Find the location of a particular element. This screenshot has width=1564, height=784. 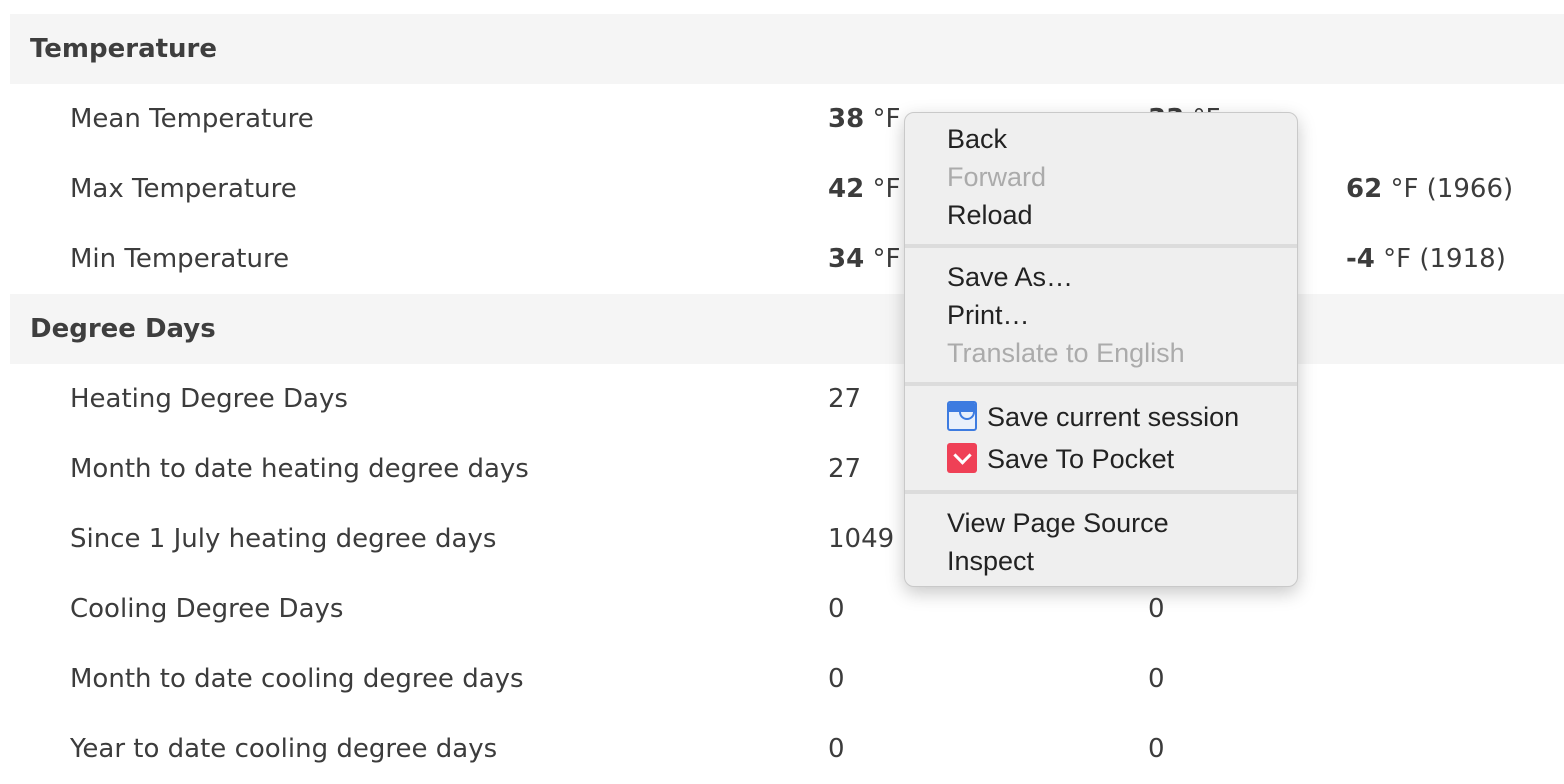

row-label: Year to date cooling degree days is located at coordinates (284, 749).